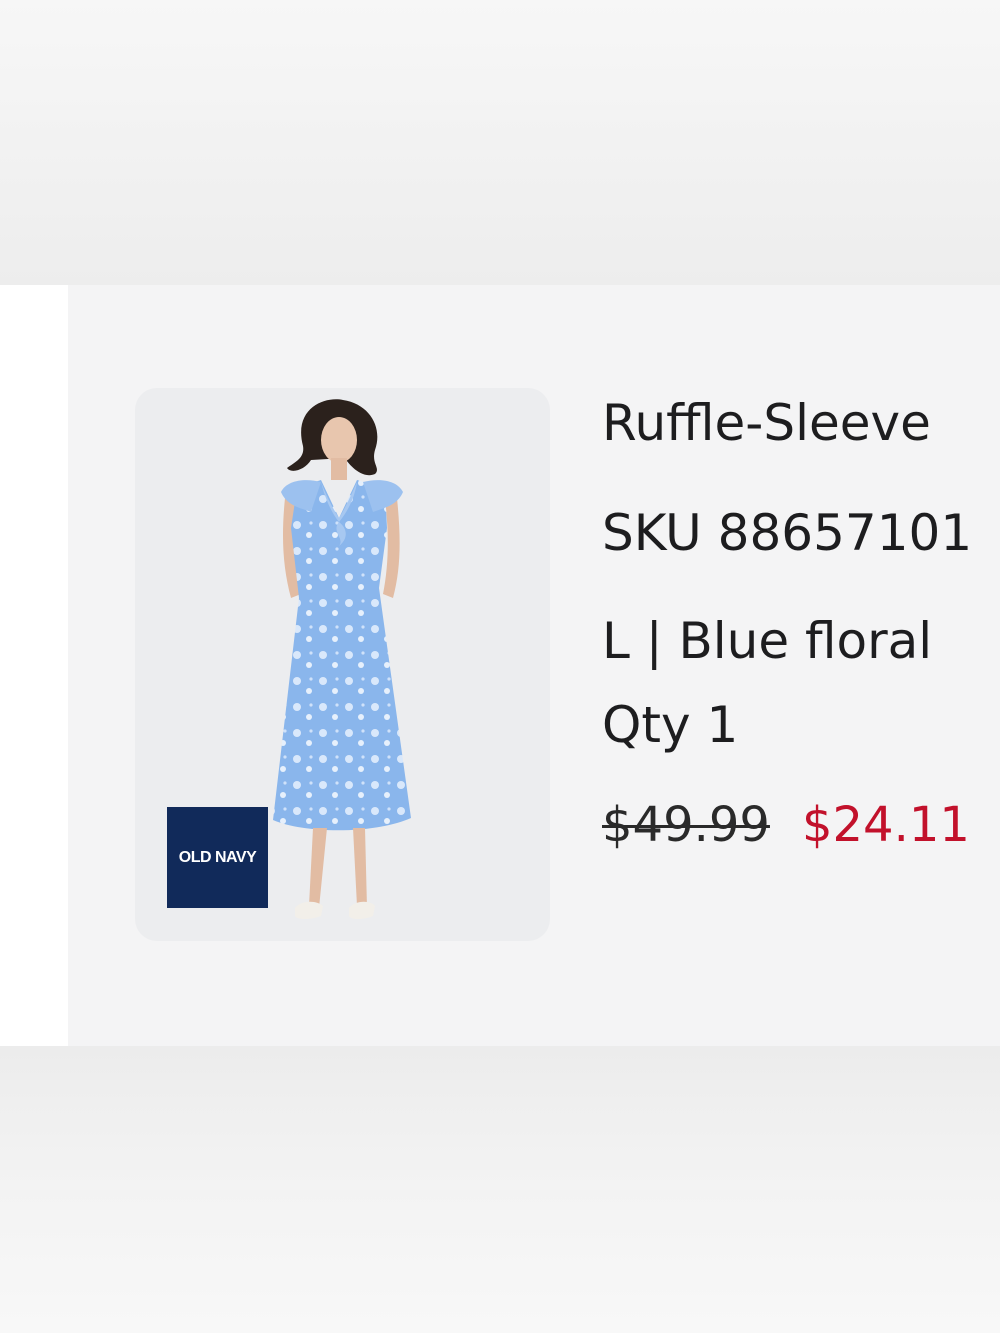 This screenshot has height=1333, width=1000. What do you see at coordinates (34, 665) in the screenshot?
I see `left-margin` at bounding box center [34, 665].